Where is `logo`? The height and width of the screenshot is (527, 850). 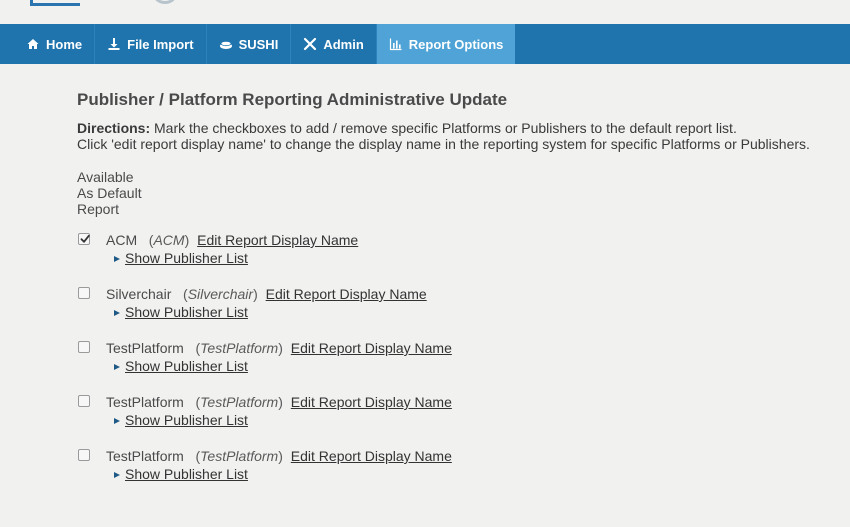
logo is located at coordinates (55, 3).